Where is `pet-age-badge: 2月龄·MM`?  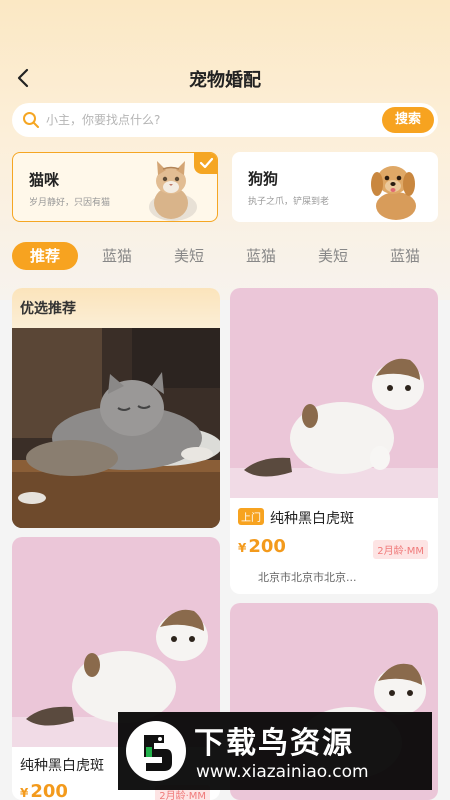
pet-age-badge: 2月龄·MM is located at coordinates (400, 549).